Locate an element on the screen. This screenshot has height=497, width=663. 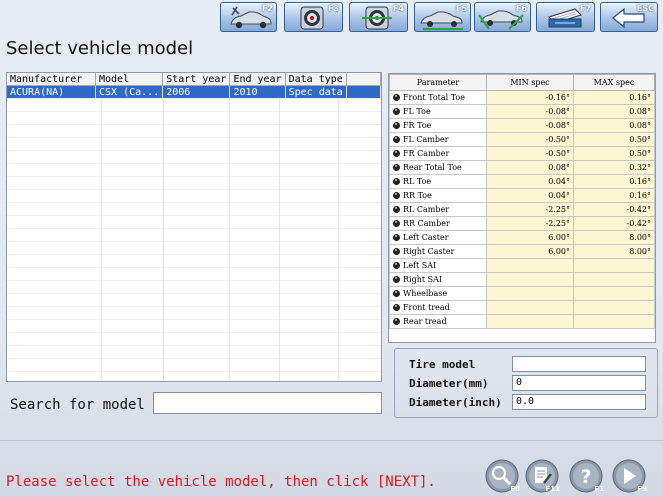
print-button: F7 is located at coordinates (565, 17).